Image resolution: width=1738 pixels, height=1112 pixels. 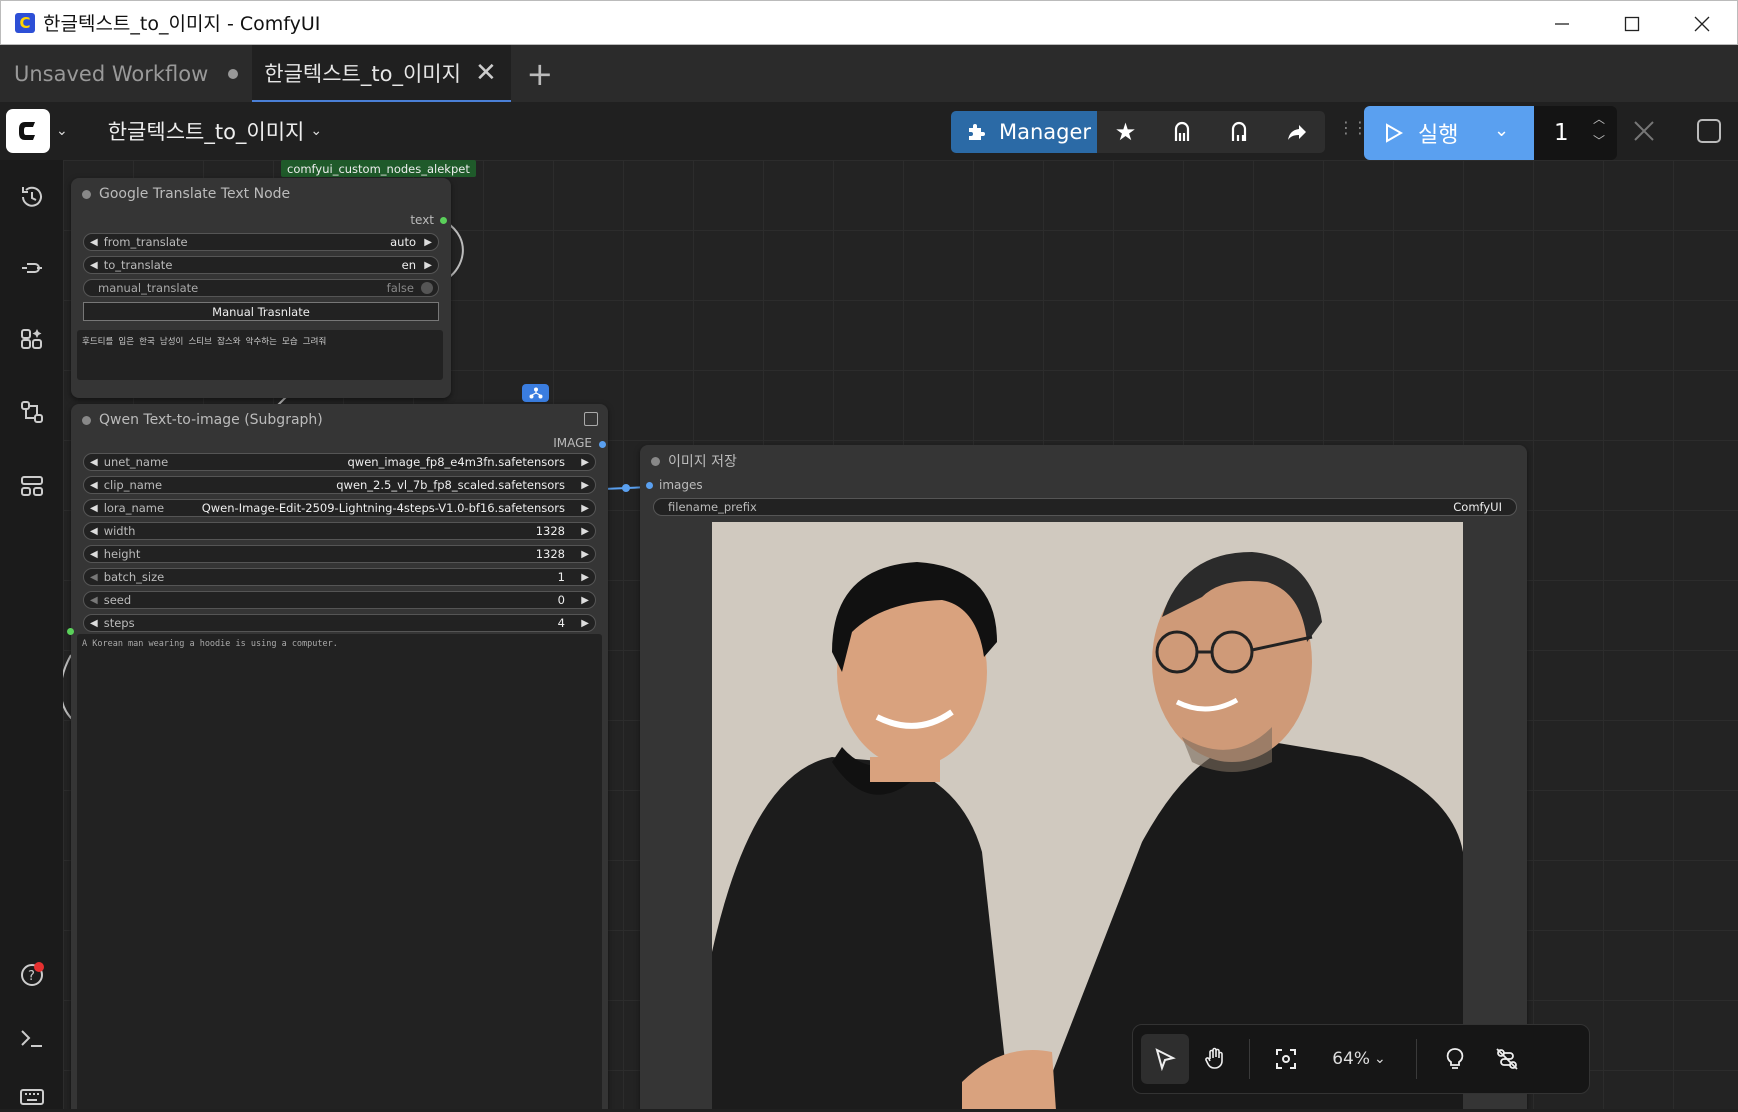 I want to click on model-downloader-button, so click(x=1182, y=132).